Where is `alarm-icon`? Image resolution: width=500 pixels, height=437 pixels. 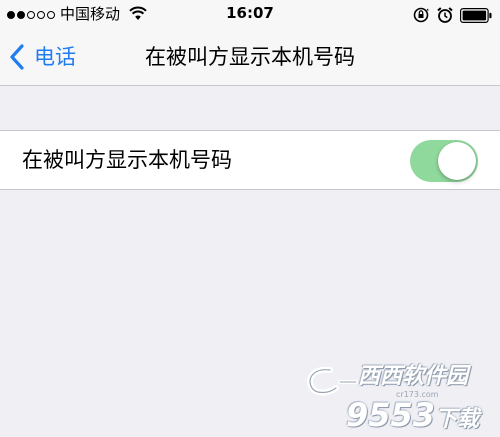
alarm-icon is located at coordinates (445, 15).